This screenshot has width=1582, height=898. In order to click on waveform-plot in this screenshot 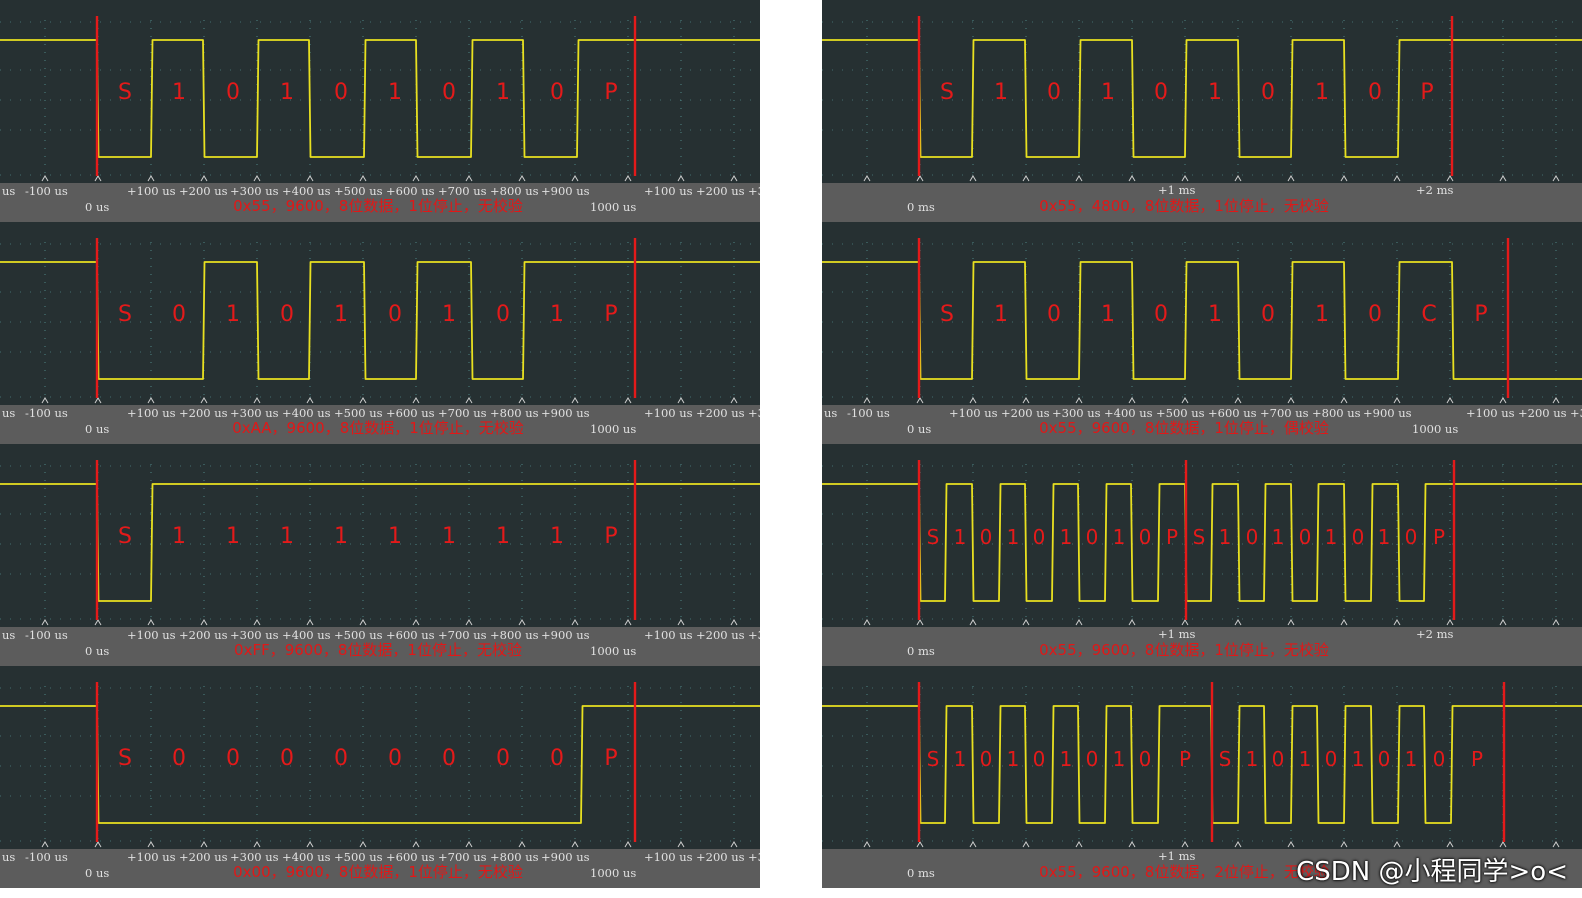, I will do `click(1202, 99)`.